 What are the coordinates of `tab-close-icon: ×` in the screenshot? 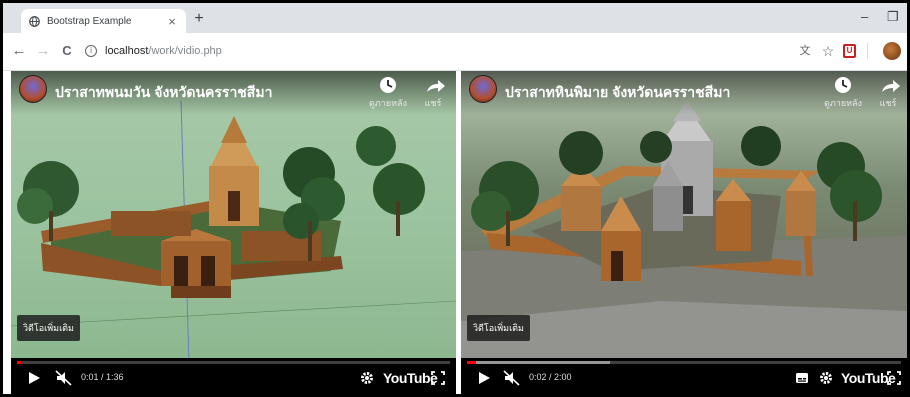 It's located at (172, 21).